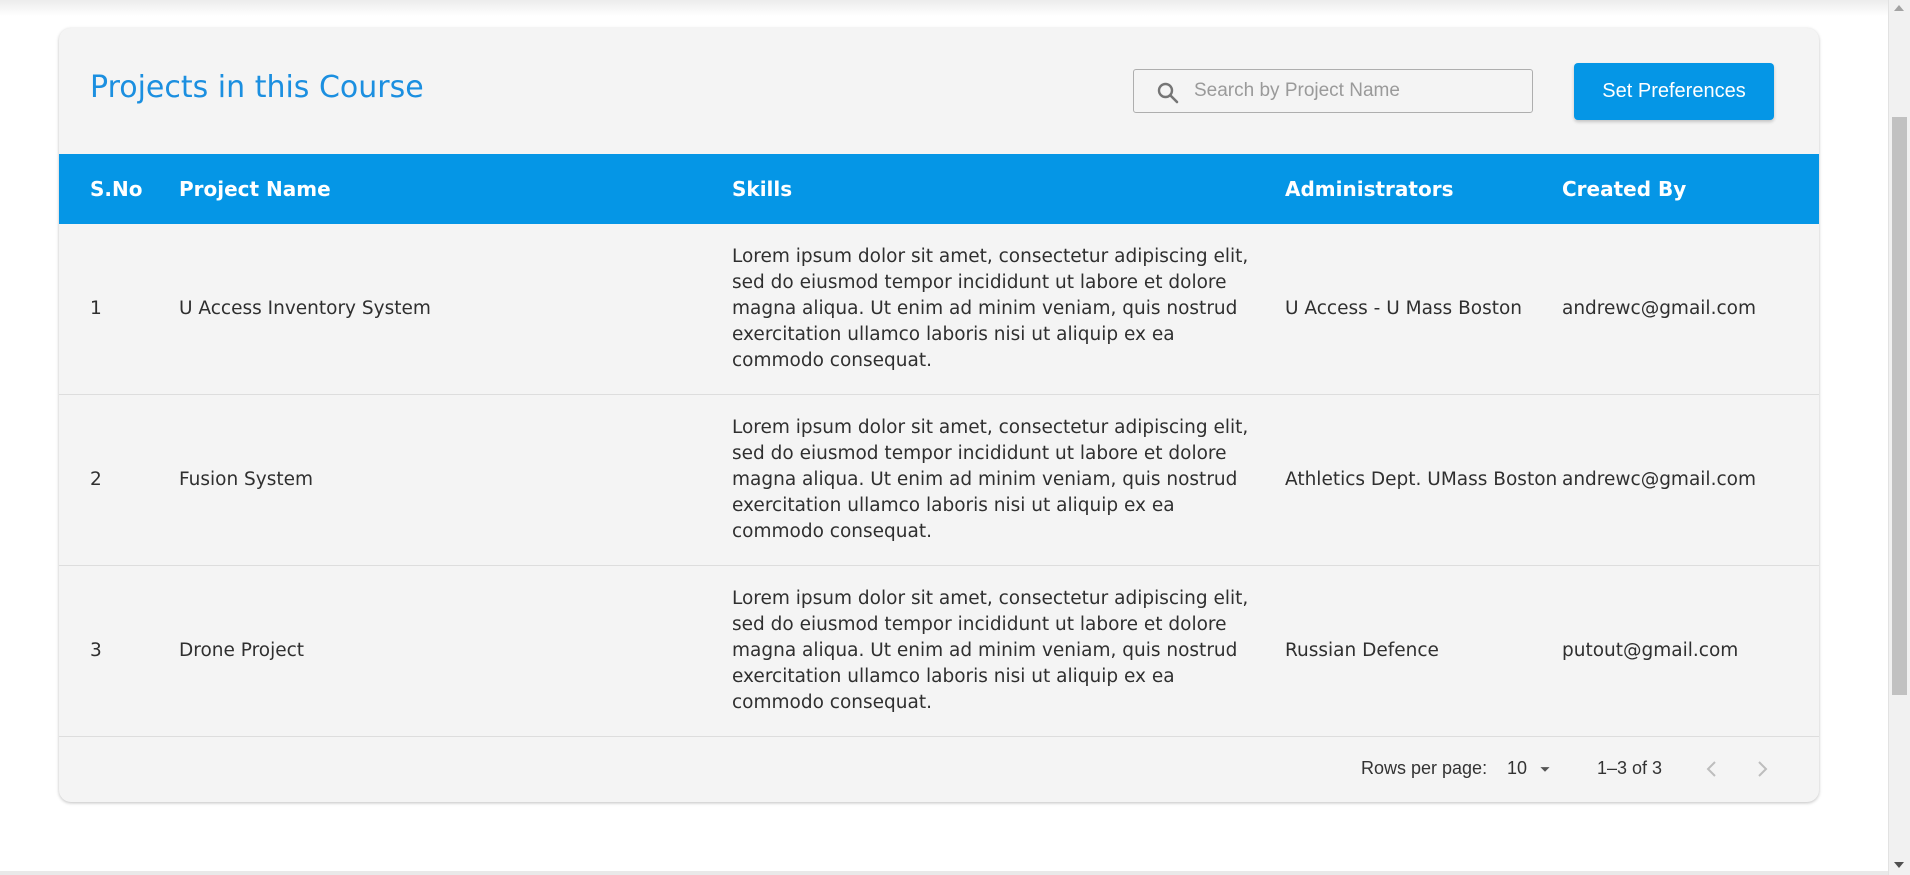 This screenshot has height=875, width=1910. What do you see at coordinates (1762, 769) in the screenshot?
I see `next-page-button` at bounding box center [1762, 769].